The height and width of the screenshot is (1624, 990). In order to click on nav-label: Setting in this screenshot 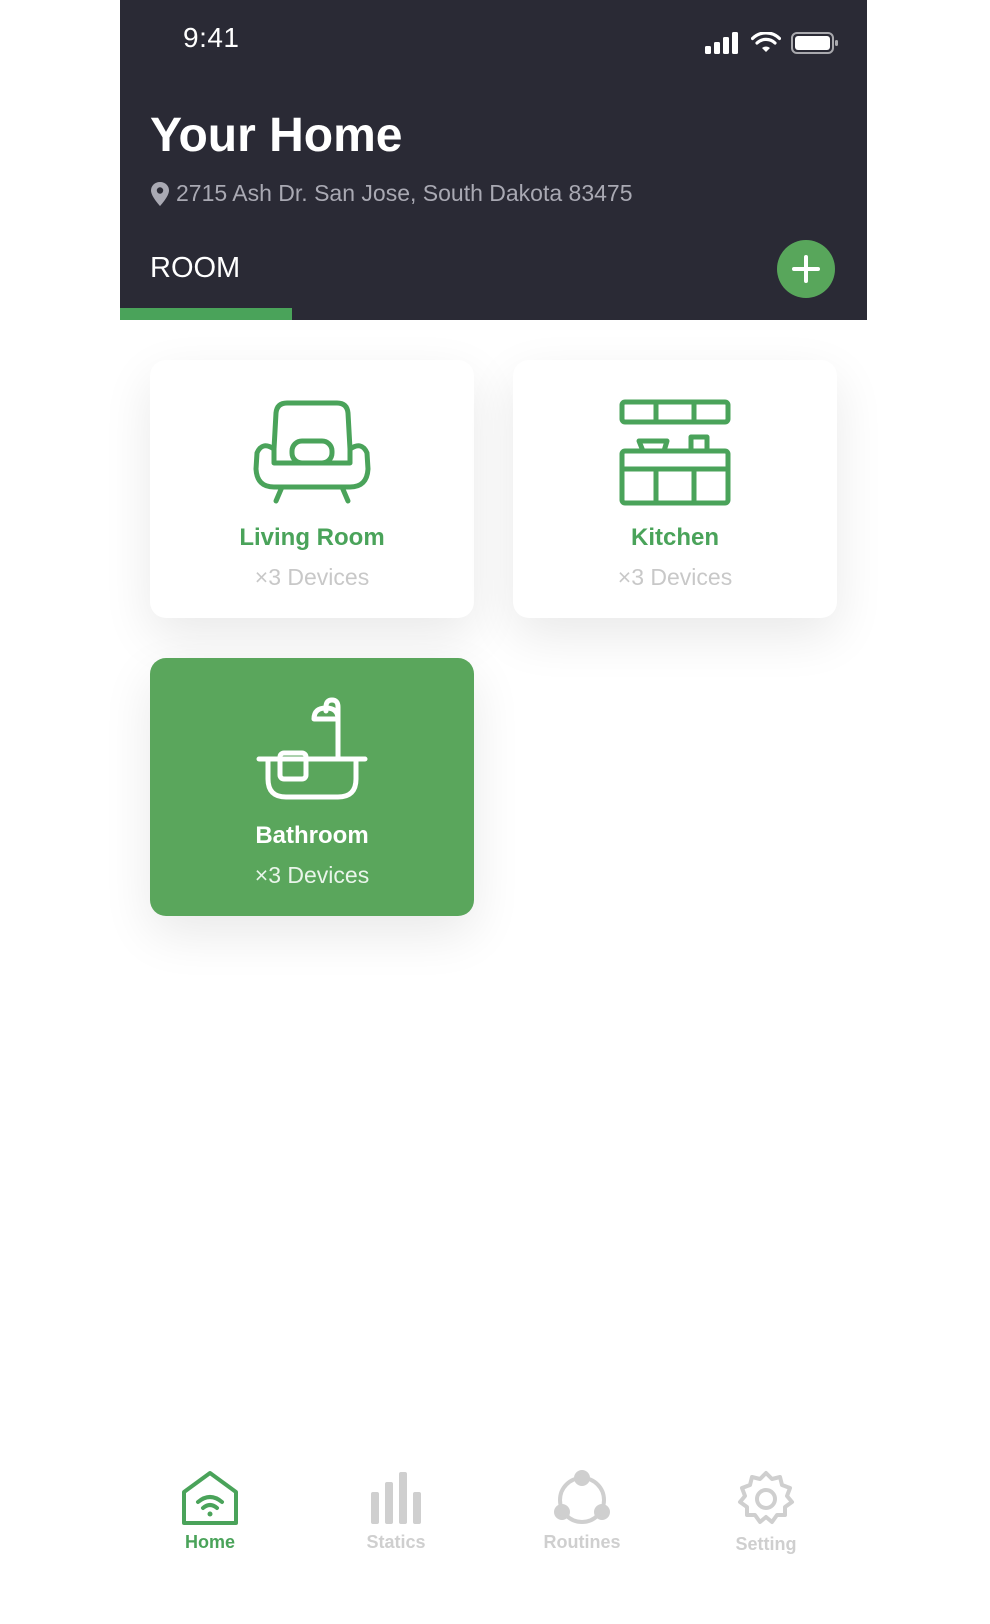, I will do `click(766, 1544)`.